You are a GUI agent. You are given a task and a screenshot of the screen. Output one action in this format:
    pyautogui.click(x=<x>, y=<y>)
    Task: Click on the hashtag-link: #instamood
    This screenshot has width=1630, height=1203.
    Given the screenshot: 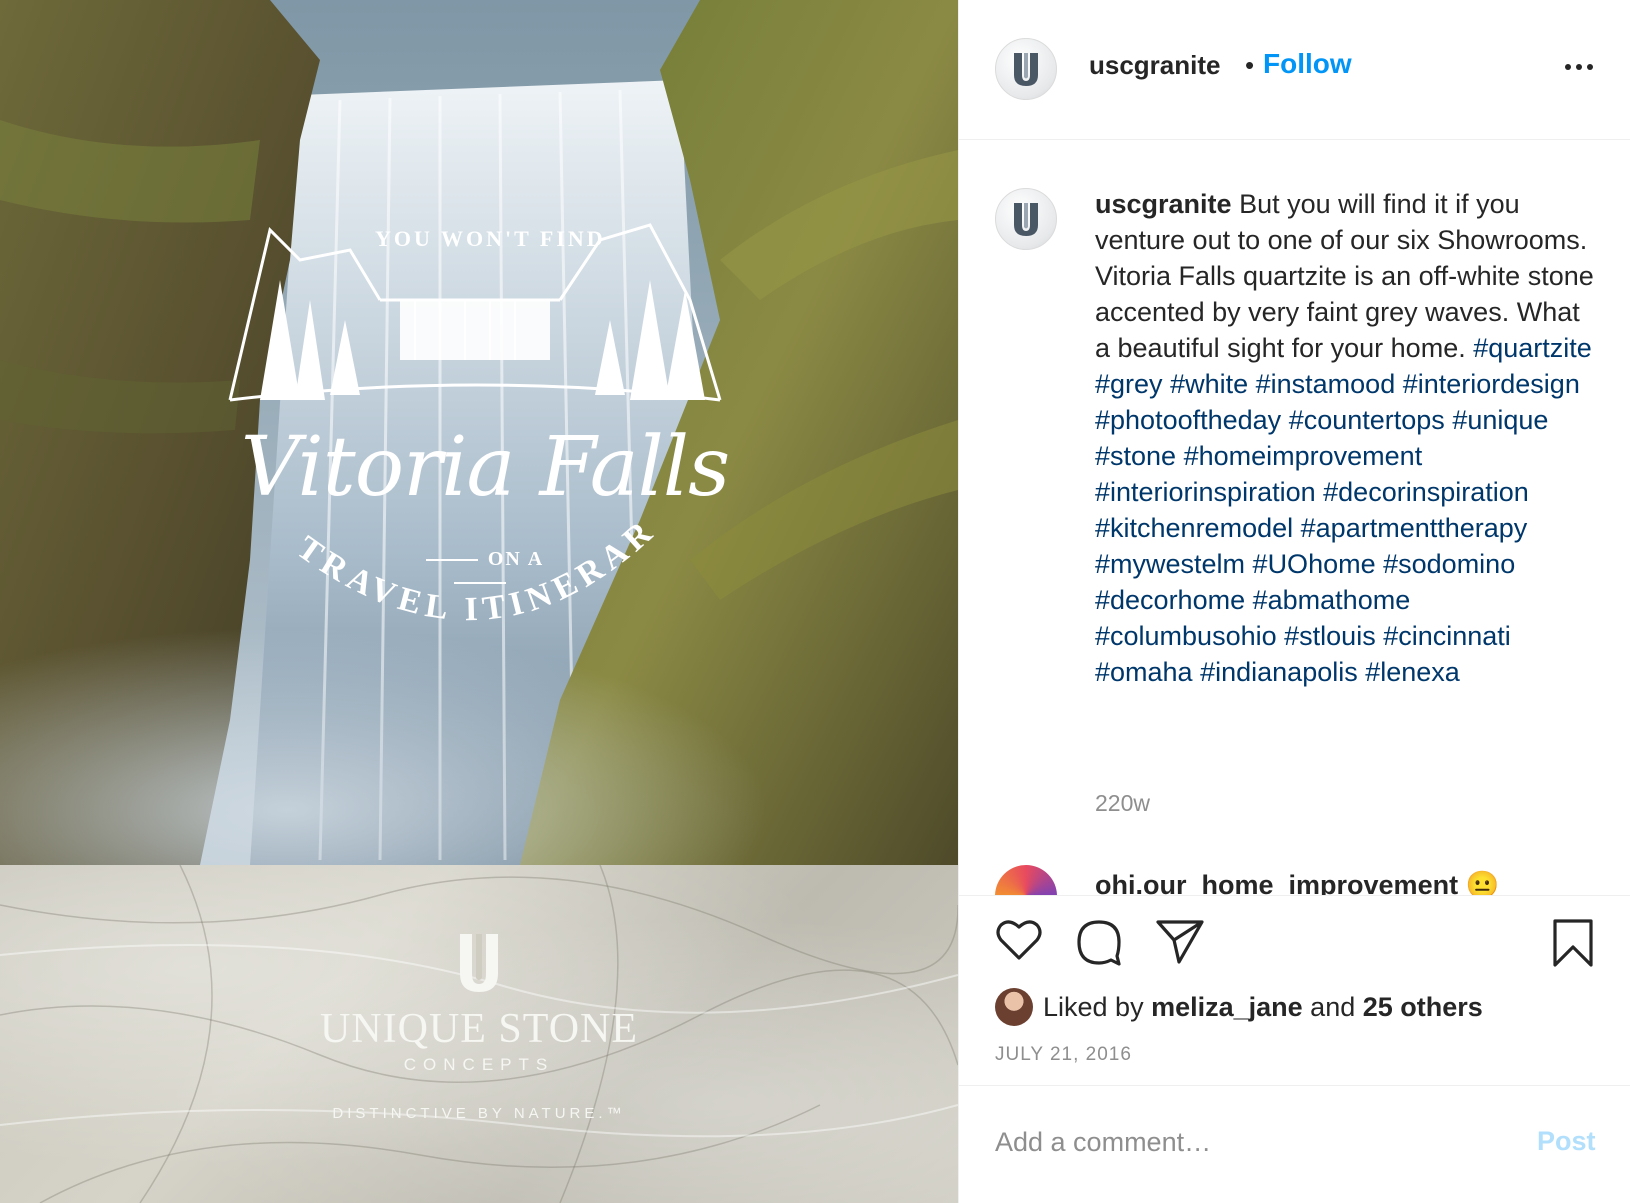 What is the action you would take?
    pyautogui.click(x=1326, y=384)
    